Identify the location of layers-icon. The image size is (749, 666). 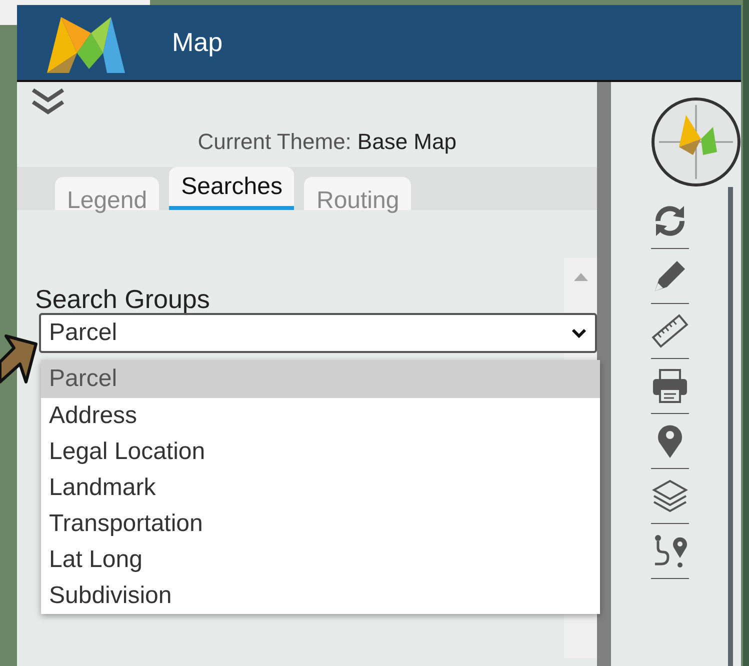
(670, 496).